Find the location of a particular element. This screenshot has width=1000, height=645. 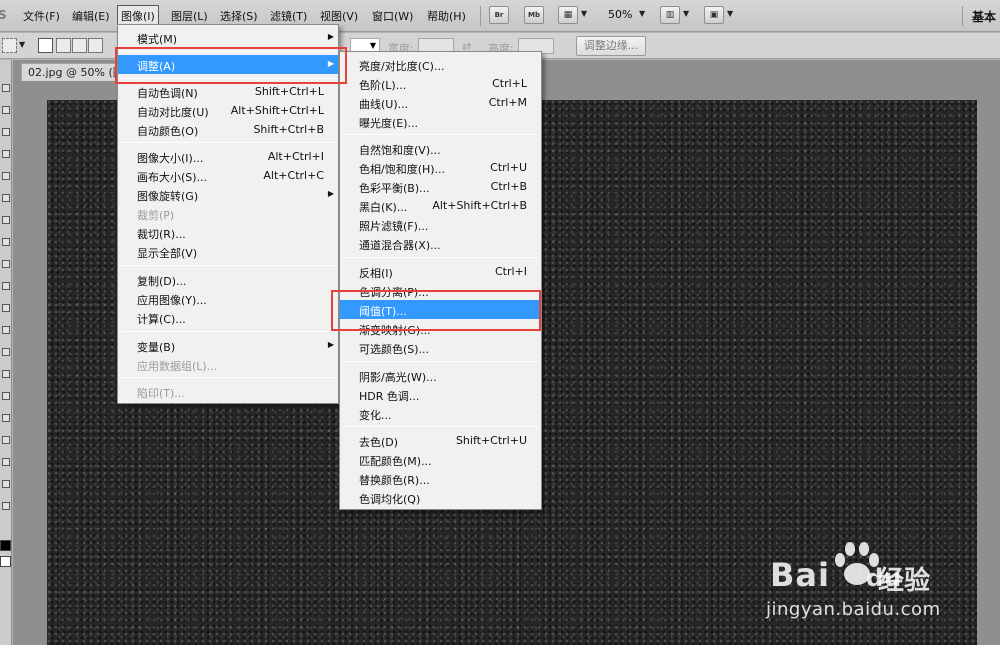

history-brush-tool-icon is located at coordinates (6, 286).